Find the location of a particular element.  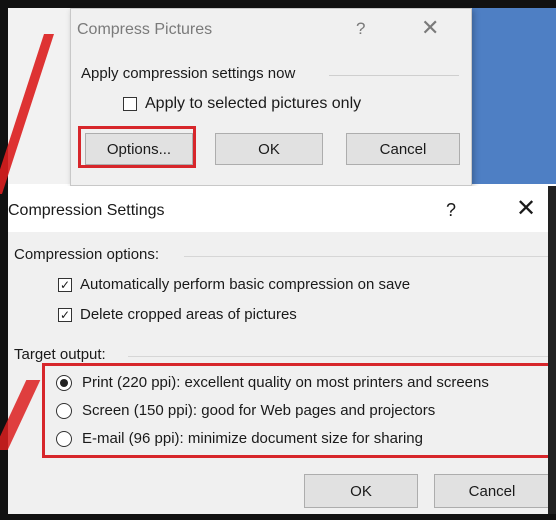

section-label: Apply compression settings now is located at coordinates (188, 73).